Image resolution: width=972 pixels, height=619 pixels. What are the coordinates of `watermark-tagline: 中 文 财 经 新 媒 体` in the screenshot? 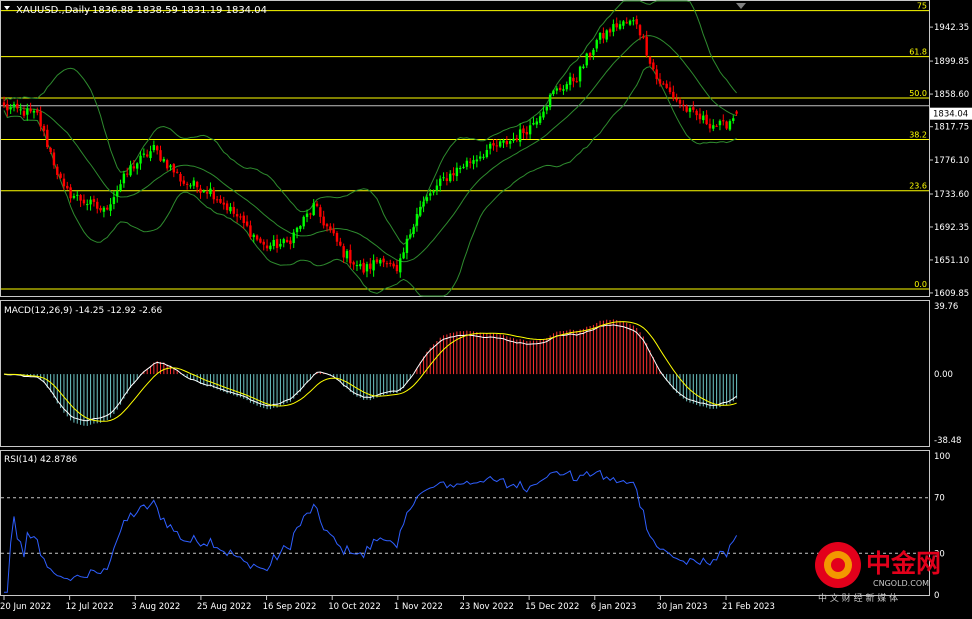 It's located at (858, 598).